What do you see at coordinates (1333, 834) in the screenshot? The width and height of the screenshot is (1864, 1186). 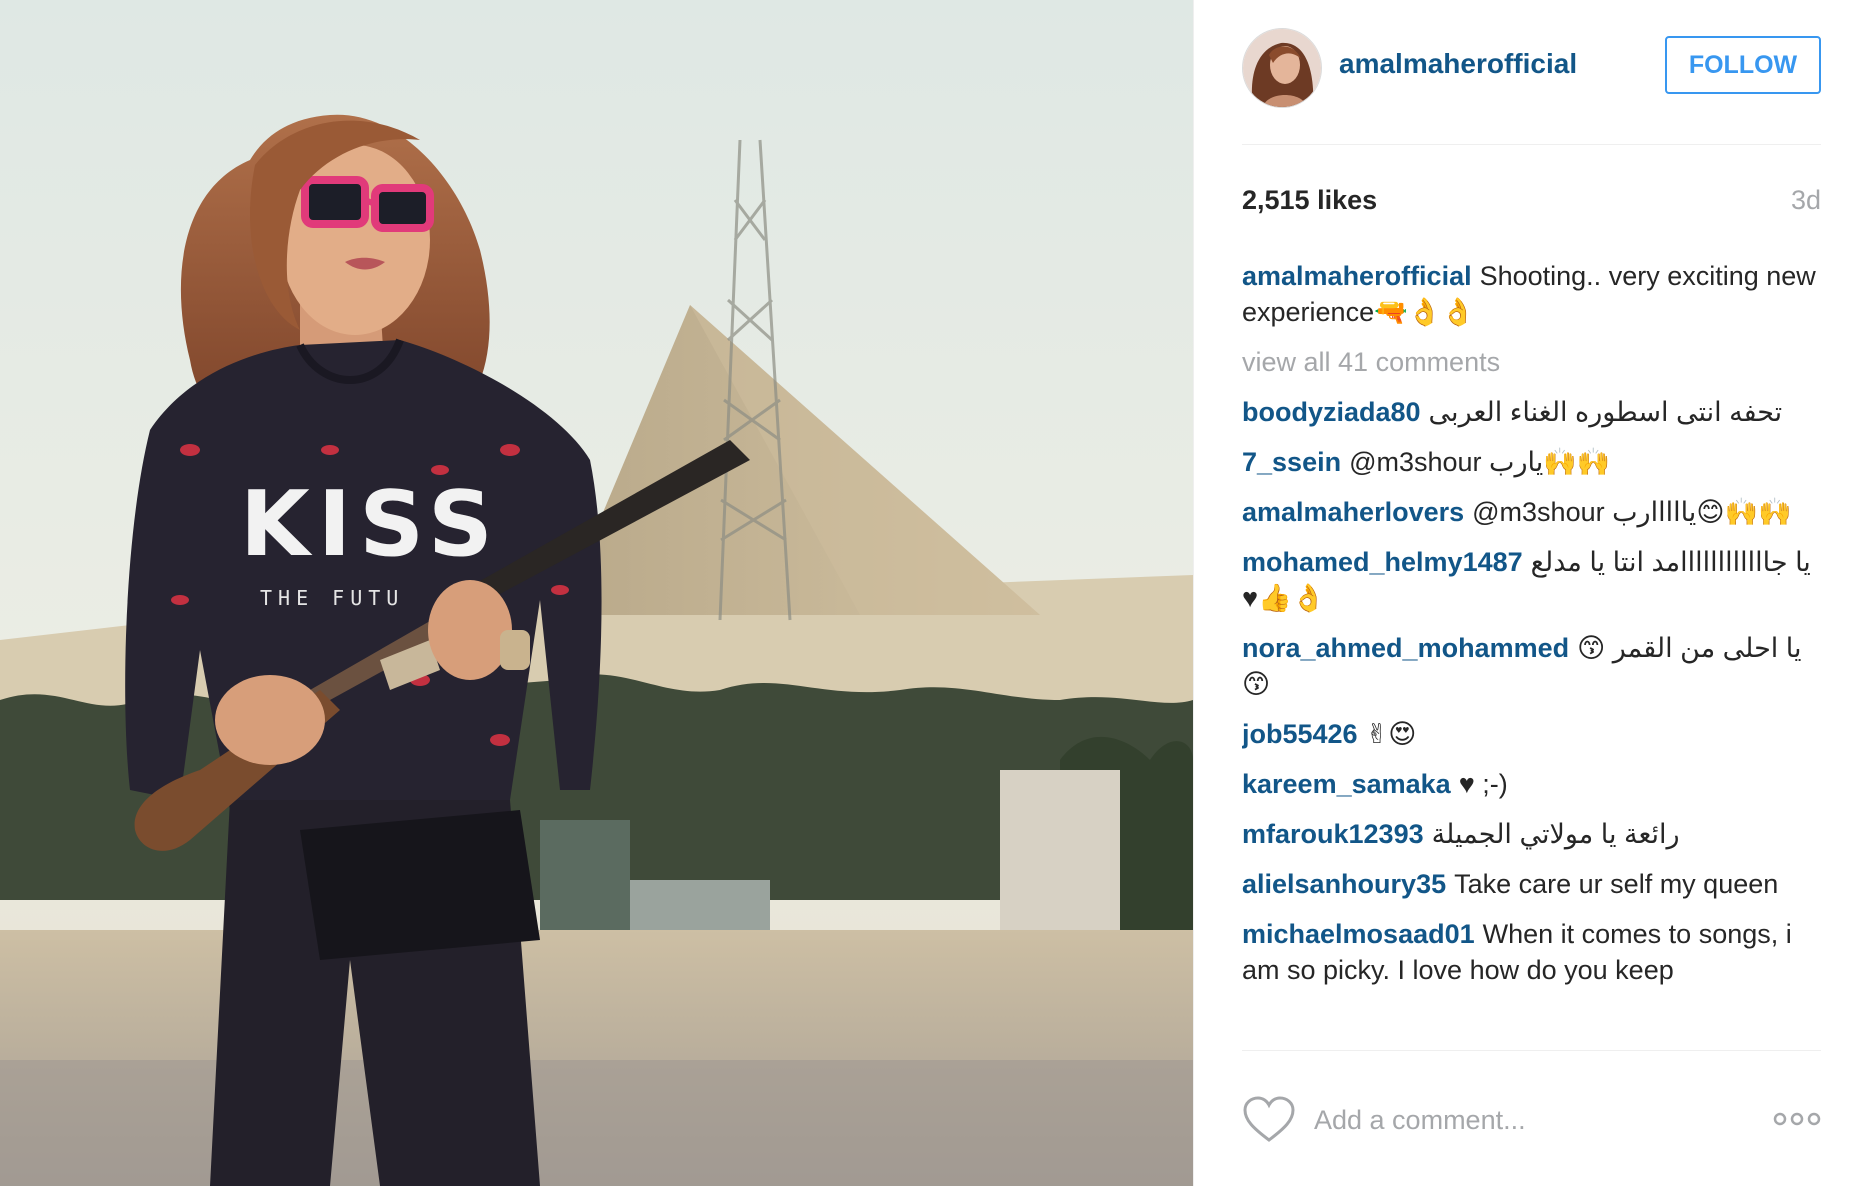 I see `comment-username: mfarouk12393` at bounding box center [1333, 834].